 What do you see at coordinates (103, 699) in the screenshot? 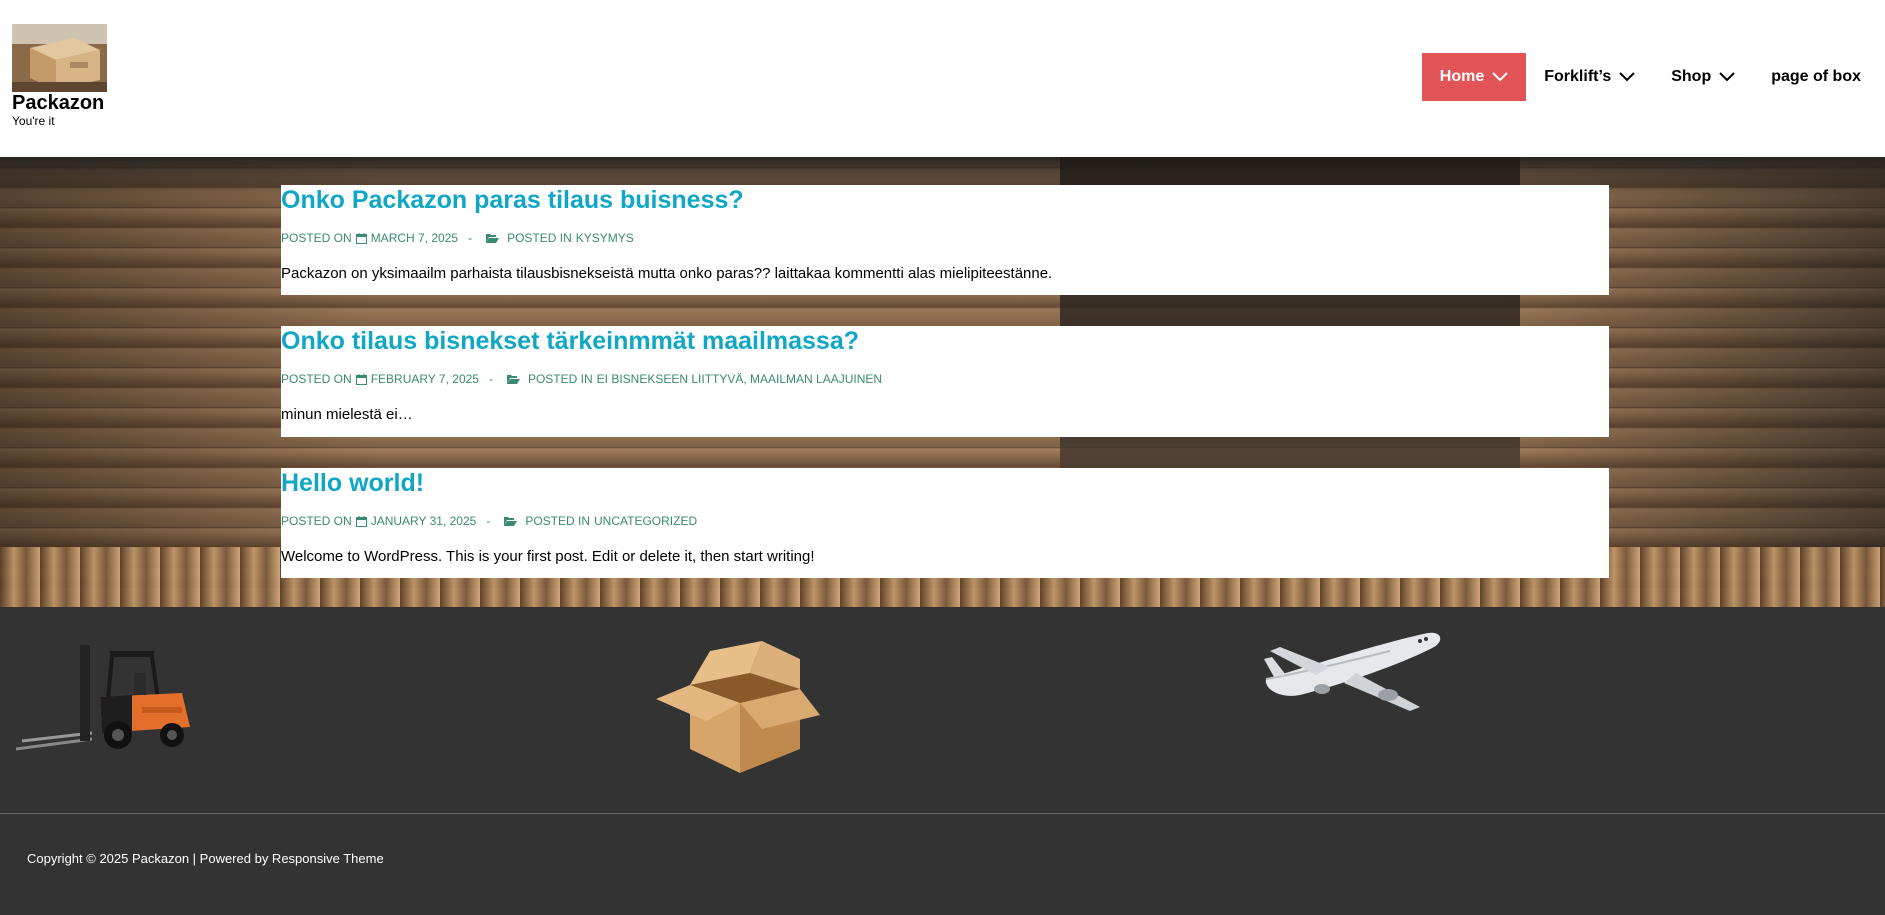
I see `forklift-image` at bounding box center [103, 699].